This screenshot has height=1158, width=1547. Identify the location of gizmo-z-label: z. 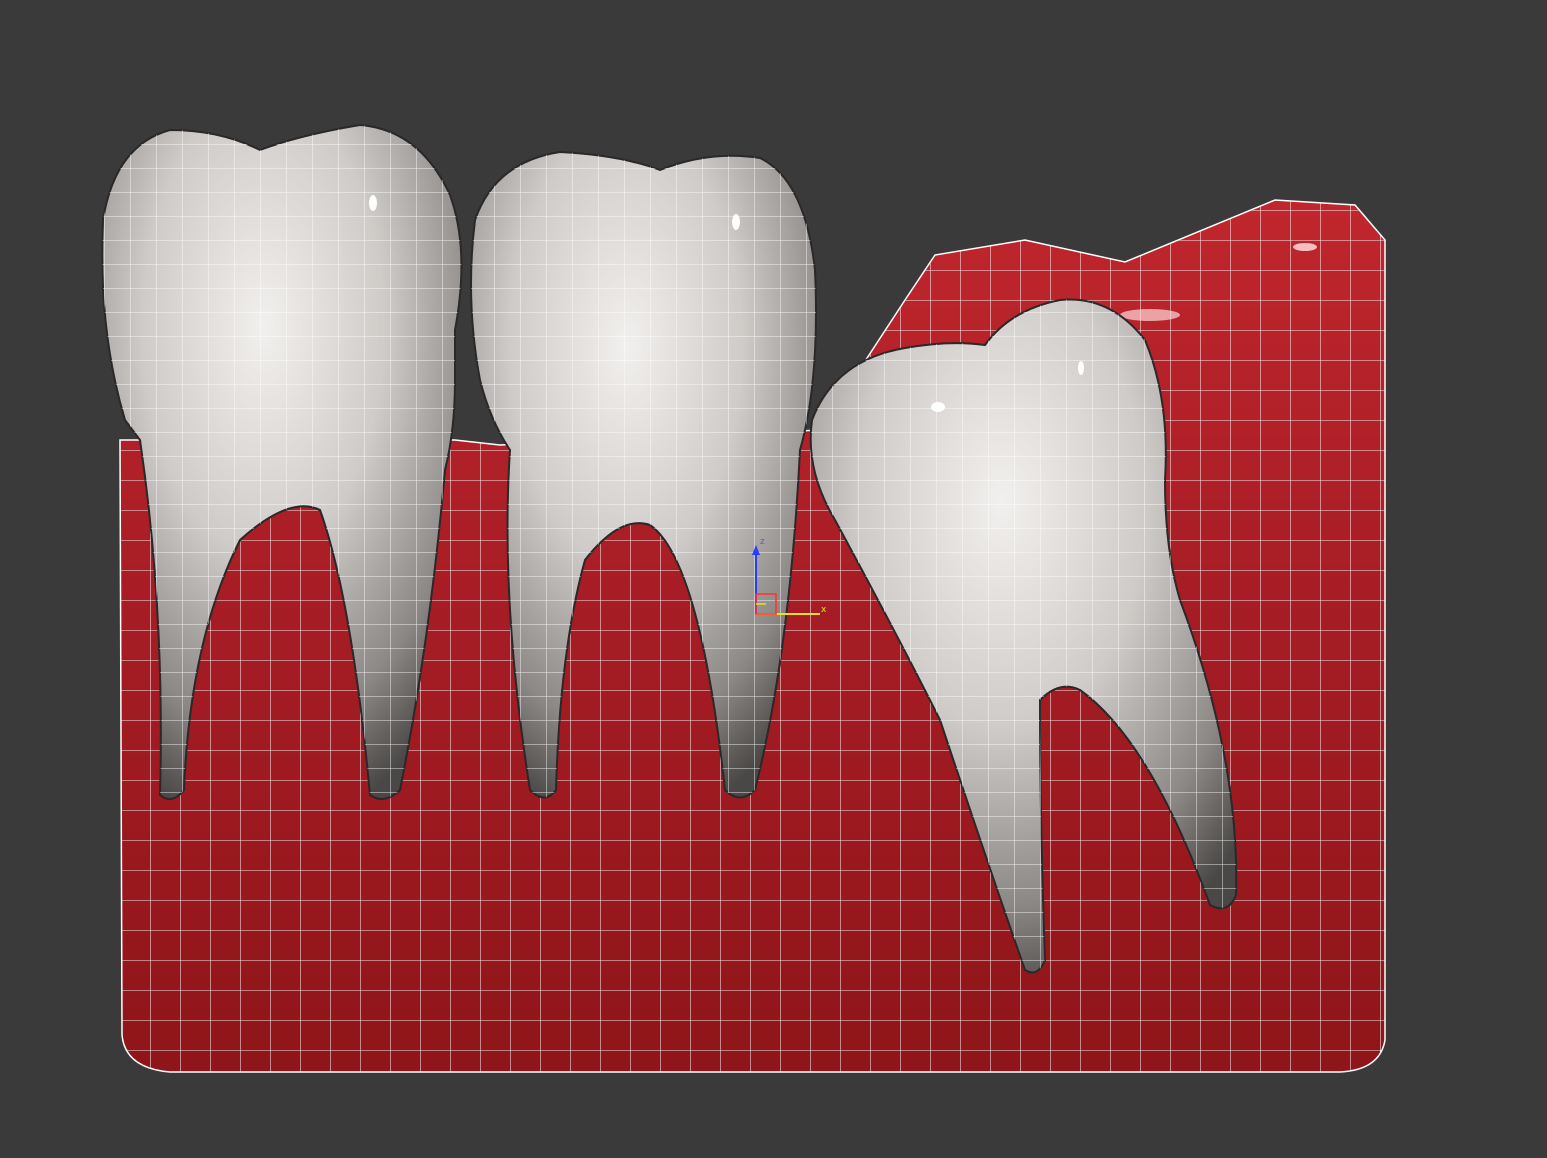
(762, 542).